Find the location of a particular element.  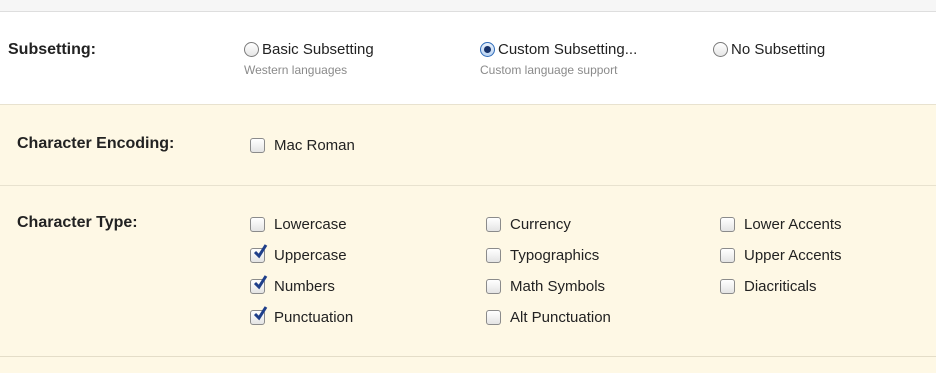

checkbox-diacriticals: Diacriticals is located at coordinates (768, 286).